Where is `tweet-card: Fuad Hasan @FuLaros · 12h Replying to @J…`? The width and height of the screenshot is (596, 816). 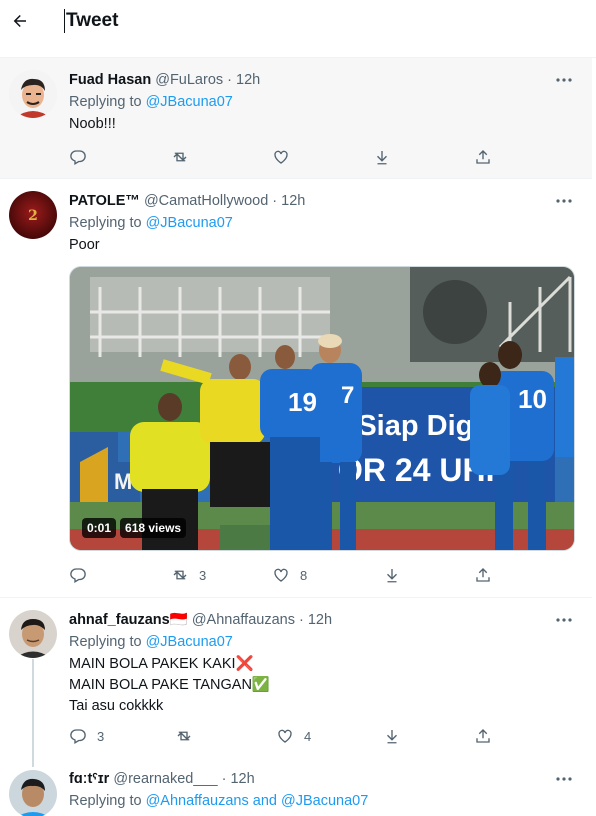 tweet-card: Fuad Hasan @FuLaros · 12h Replying to @J… is located at coordinates (296, 118).